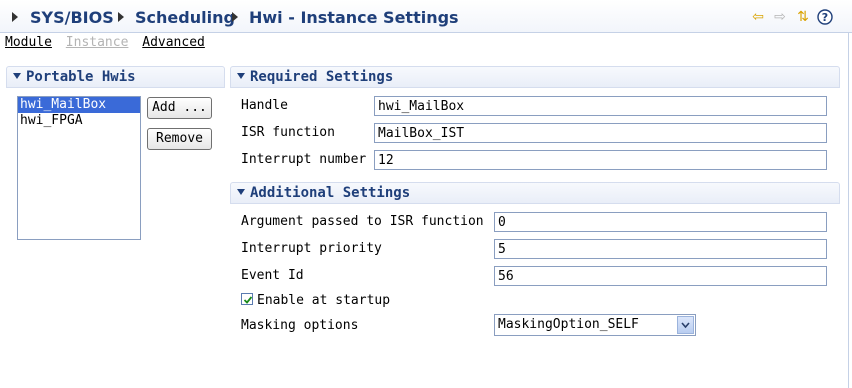 This screenshot has height=388, width=852. Describe the element at coordinates (304, 159) in the screenshot. I see `interrupt-number-label: Interrupt number` at that location.